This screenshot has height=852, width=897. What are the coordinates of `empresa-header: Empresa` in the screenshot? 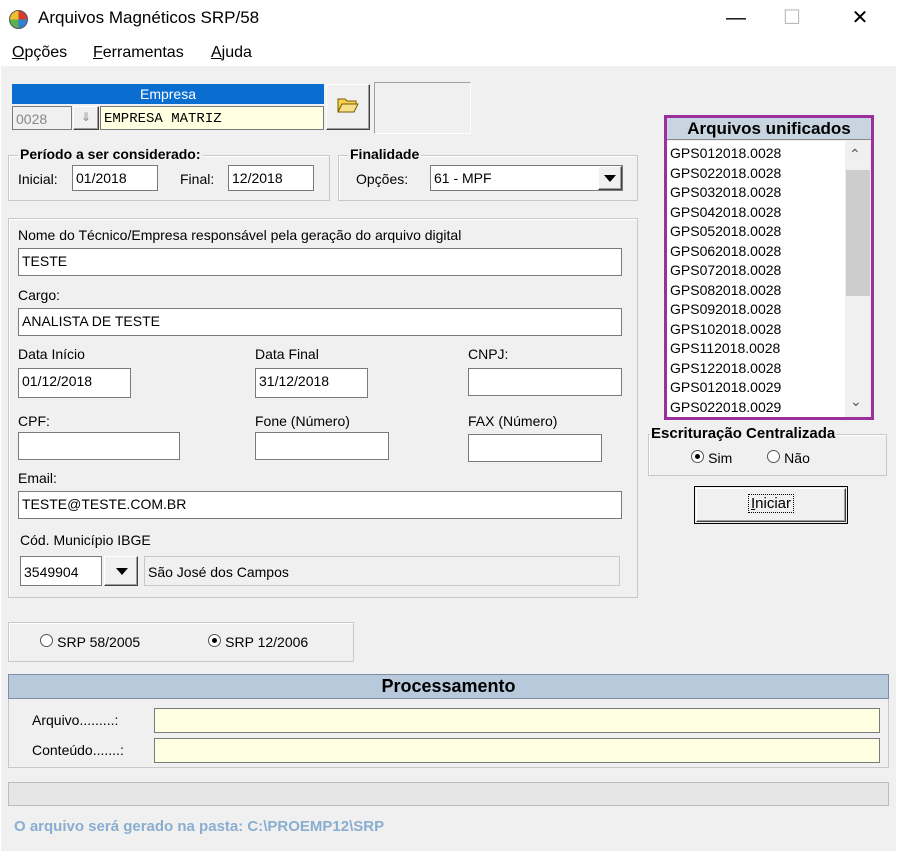 It's located at (168, 94).